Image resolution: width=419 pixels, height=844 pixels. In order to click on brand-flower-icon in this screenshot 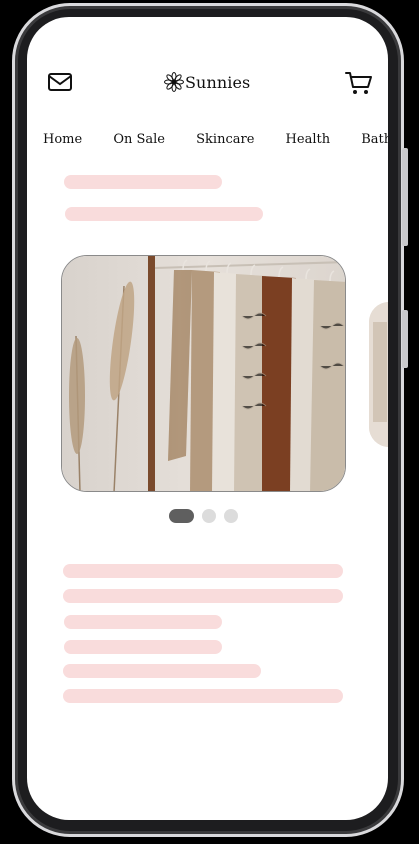, I will do `click(174, 82)`.